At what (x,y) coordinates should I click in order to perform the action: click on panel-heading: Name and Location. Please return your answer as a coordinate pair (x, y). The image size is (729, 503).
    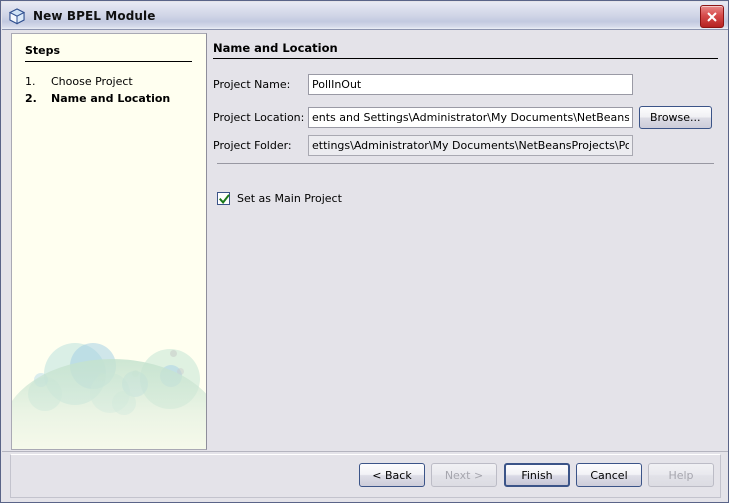
    Looking at the image, I should click on (275, 48).